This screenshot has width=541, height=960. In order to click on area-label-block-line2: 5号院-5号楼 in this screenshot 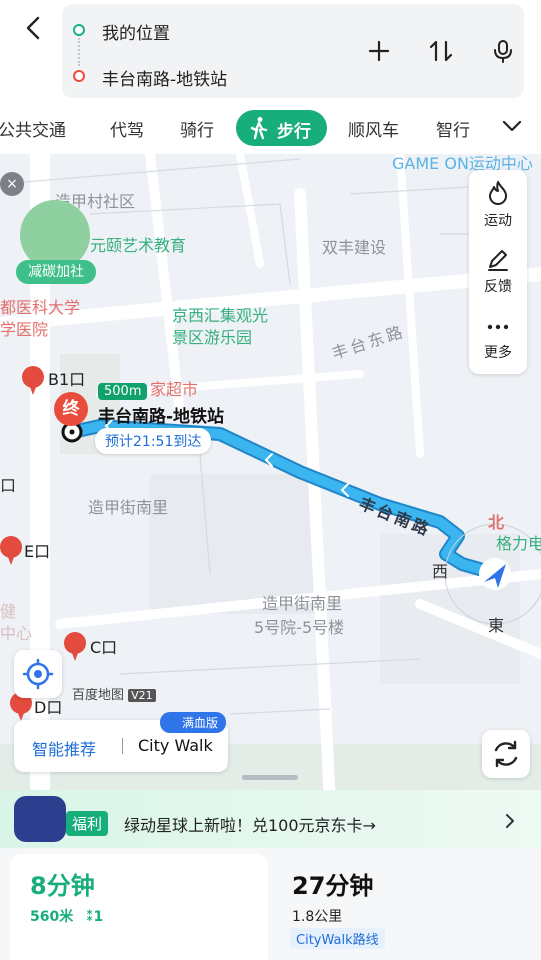, I will do `click(299, 627)`.